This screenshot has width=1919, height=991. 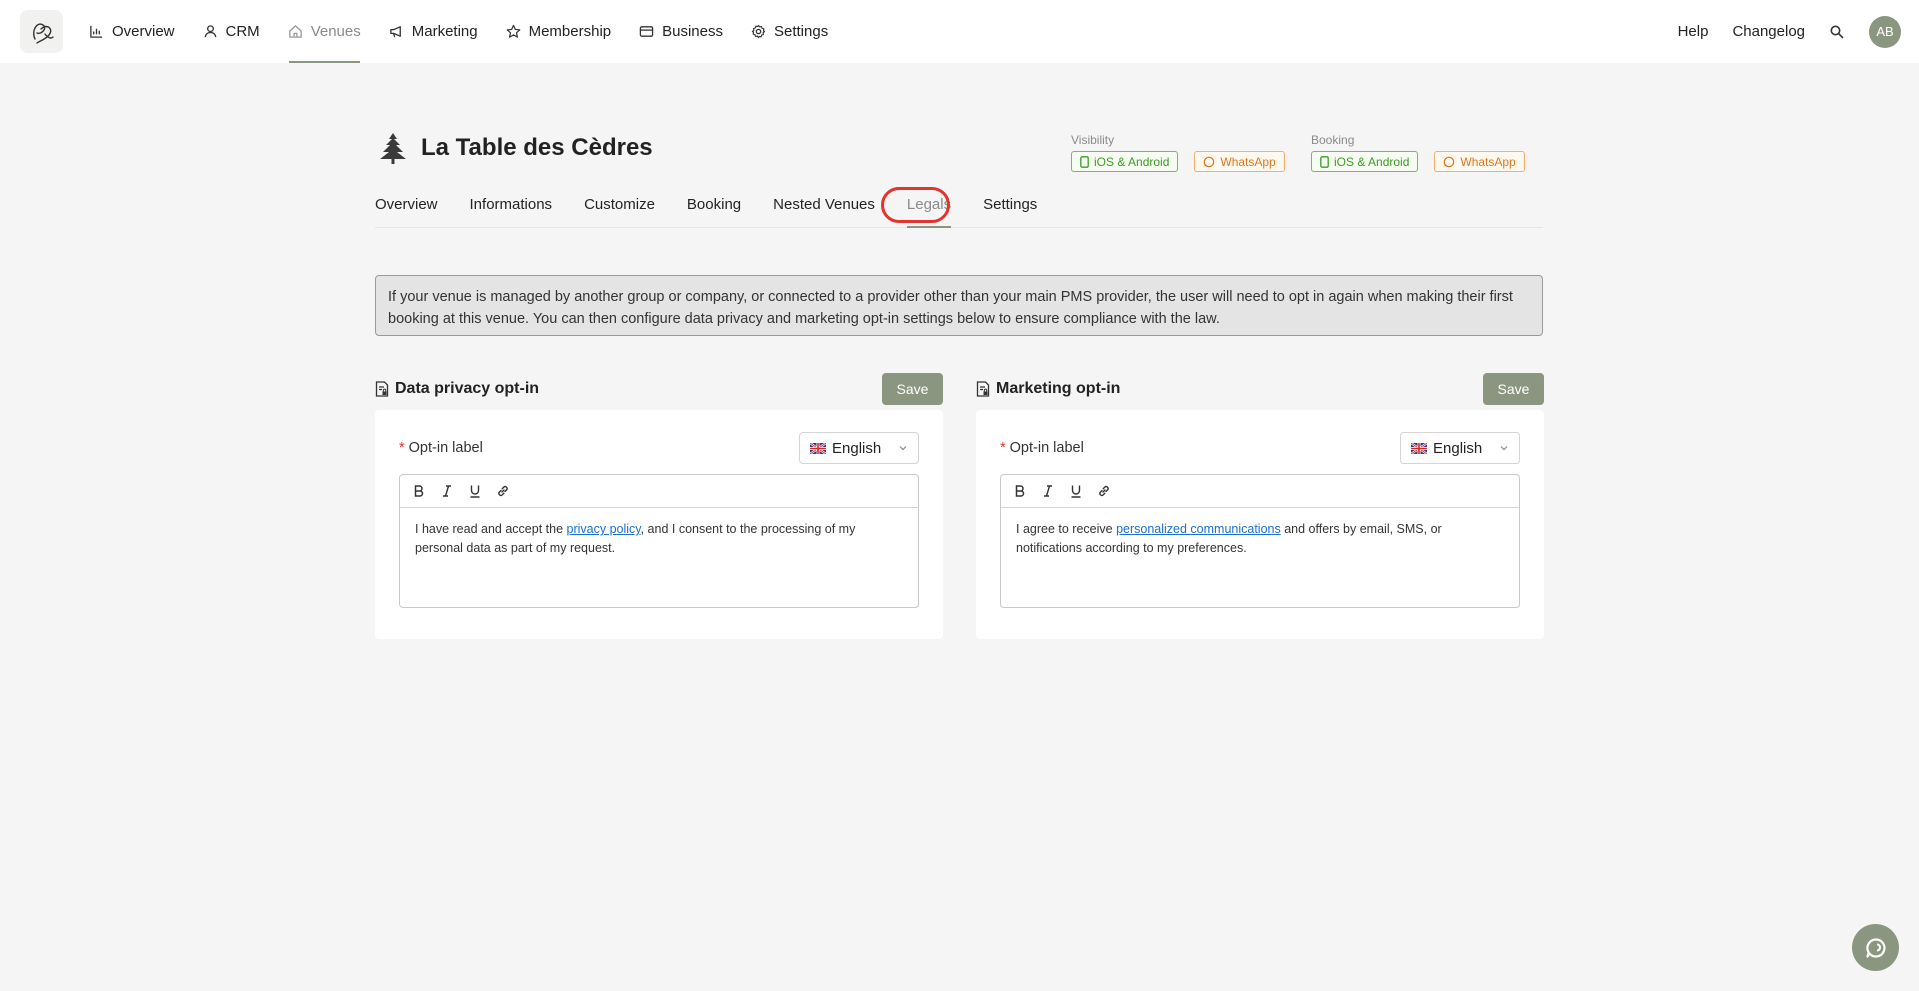 I want to click on nav-label: Overview, so click(x=143, y=31).